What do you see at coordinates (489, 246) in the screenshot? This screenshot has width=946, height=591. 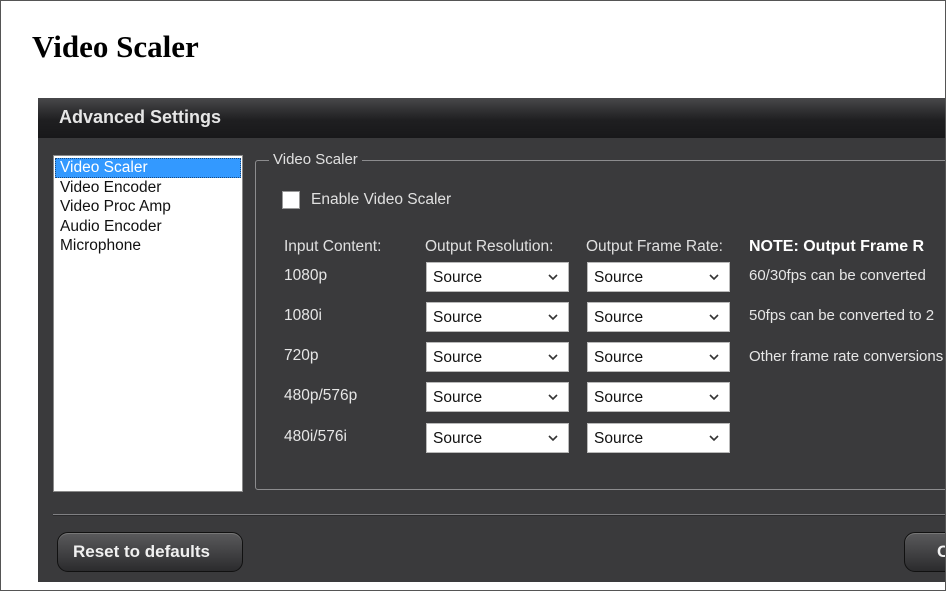 I see `output-resolution-header: Output Resolution:` at bounding box center [489, 246].